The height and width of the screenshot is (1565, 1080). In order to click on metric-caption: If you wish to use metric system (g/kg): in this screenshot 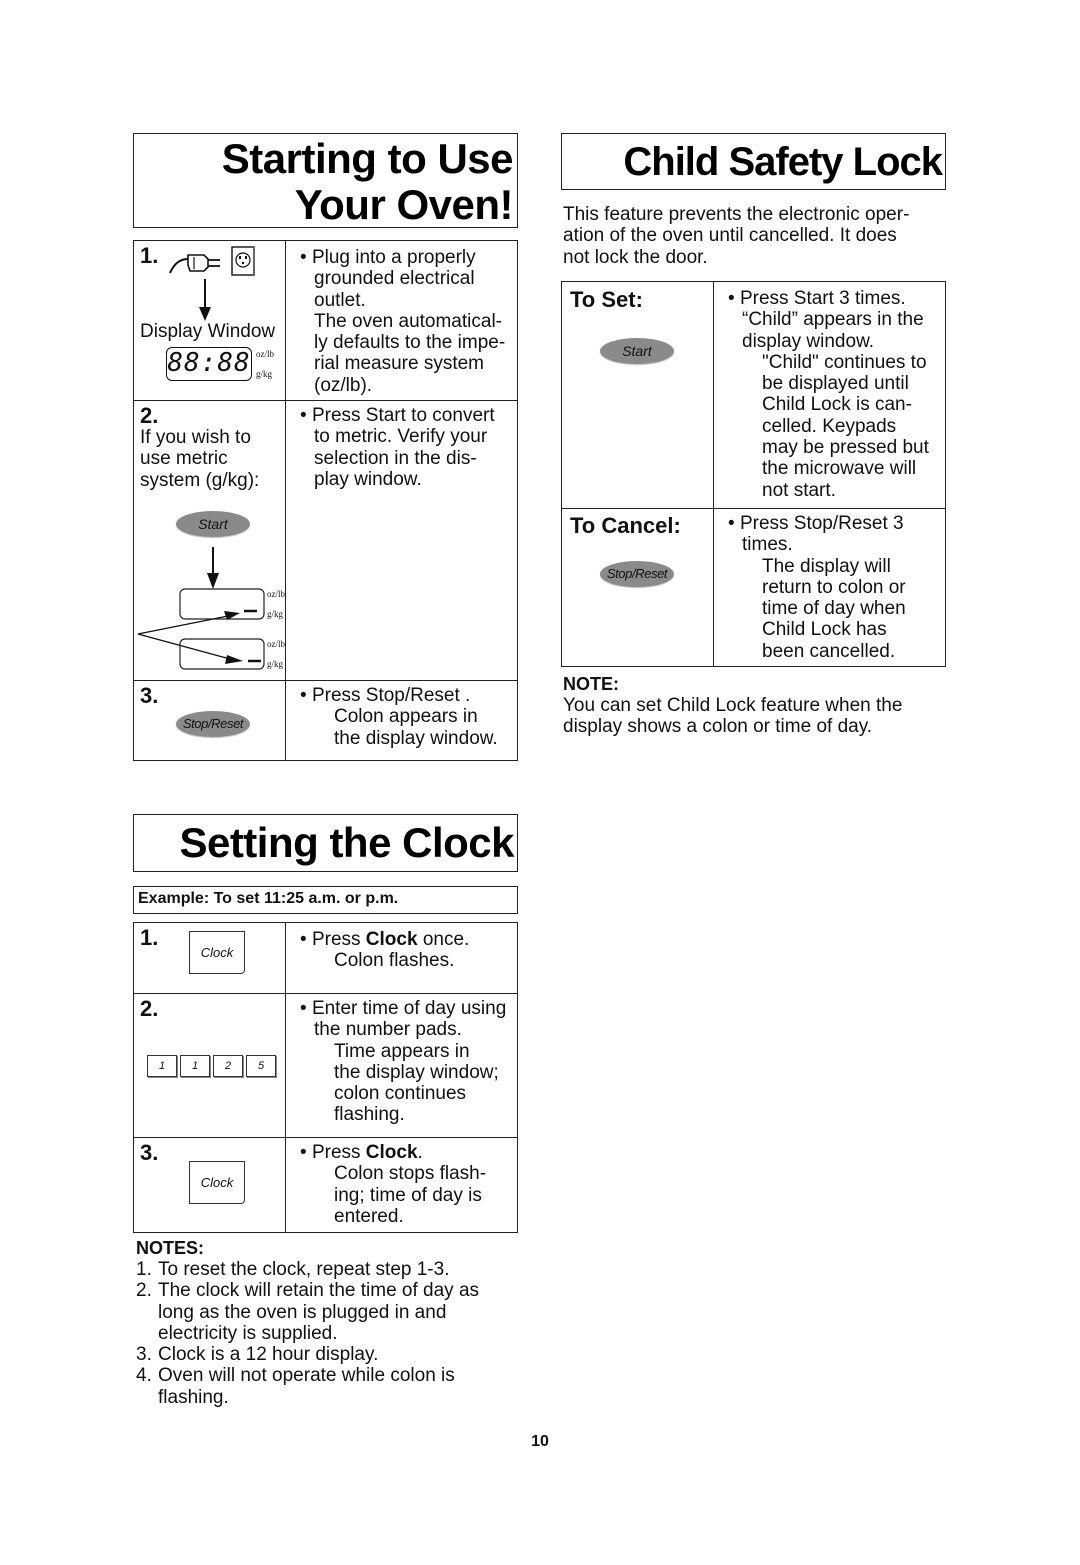, I will do `click(200, 459)`.